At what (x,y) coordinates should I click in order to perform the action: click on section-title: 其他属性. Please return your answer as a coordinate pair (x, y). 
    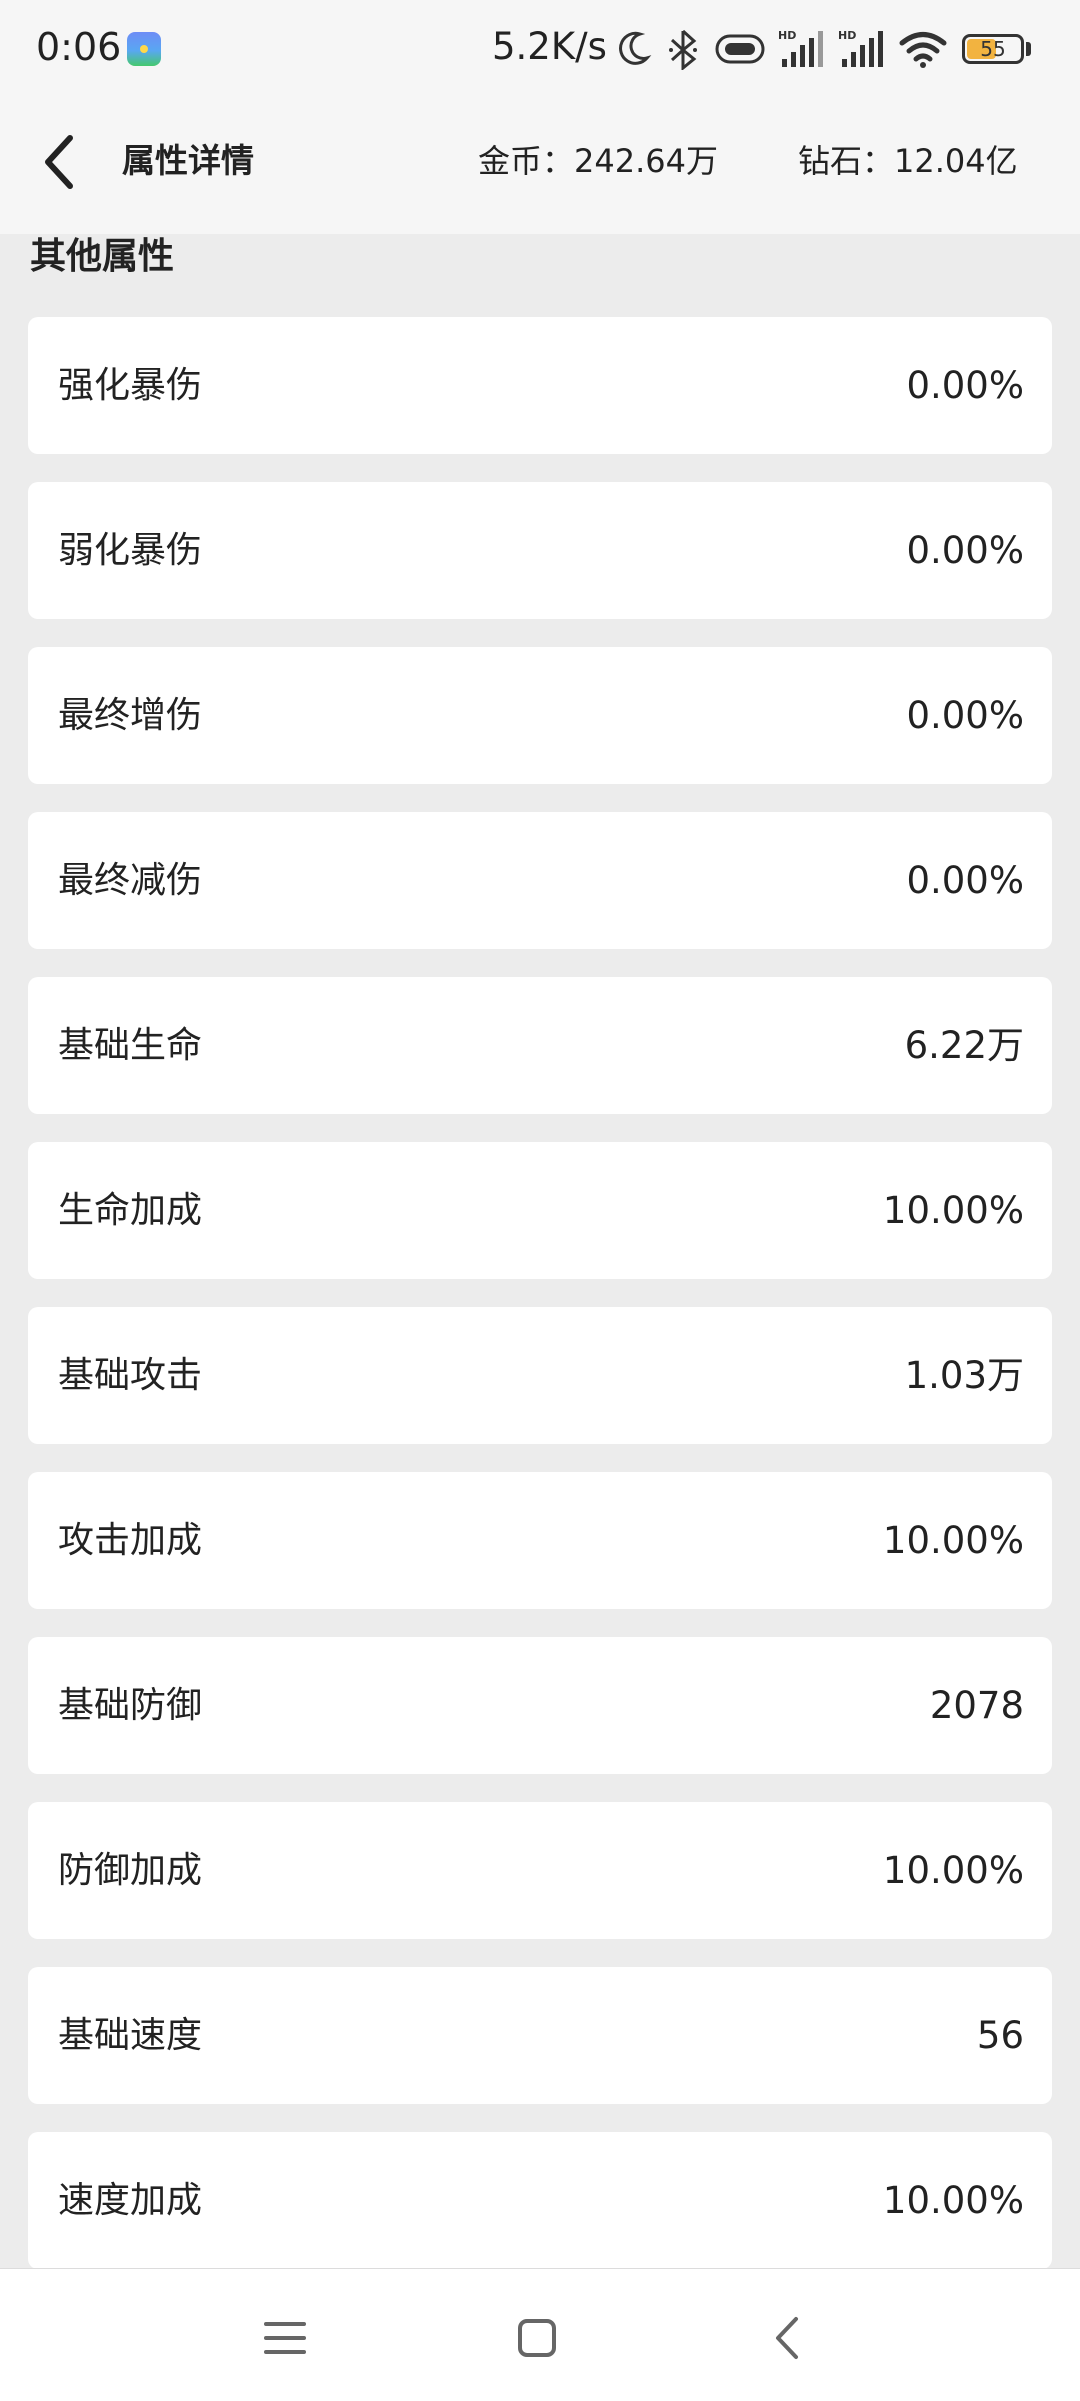
    Looking at the image, I should click on (102, 256).